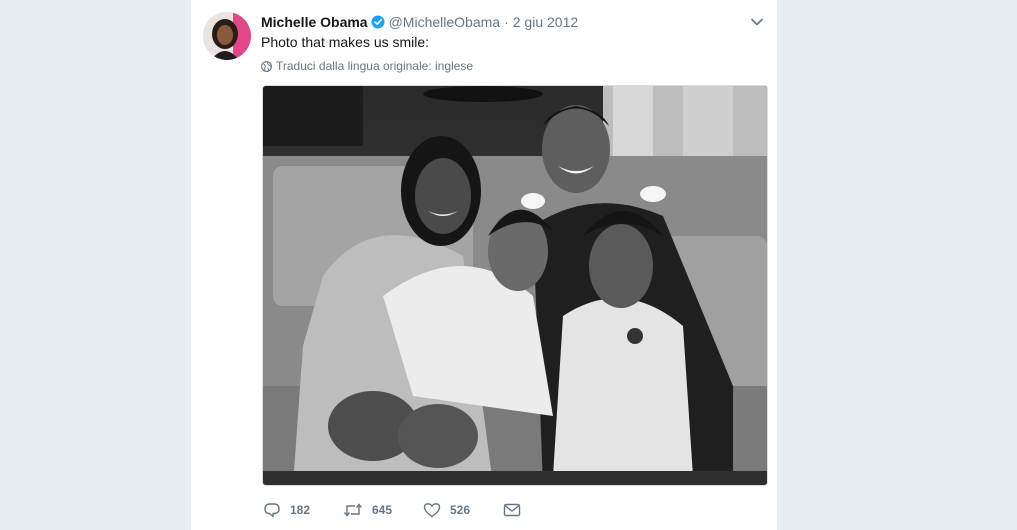 This screenshot has height=530, width=1017. I want to click on verified-badge-icon, so click(378, 22).